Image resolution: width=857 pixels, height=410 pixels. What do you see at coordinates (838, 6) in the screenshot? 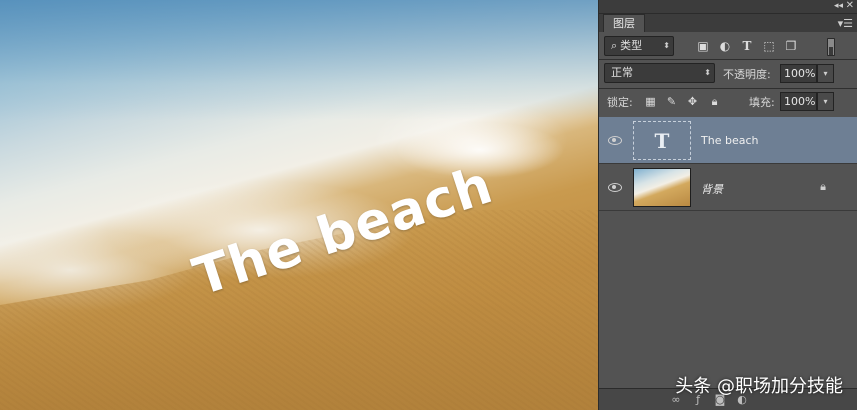
I see `collapse-icon: ◂◂` at bounding box center [838, 6].